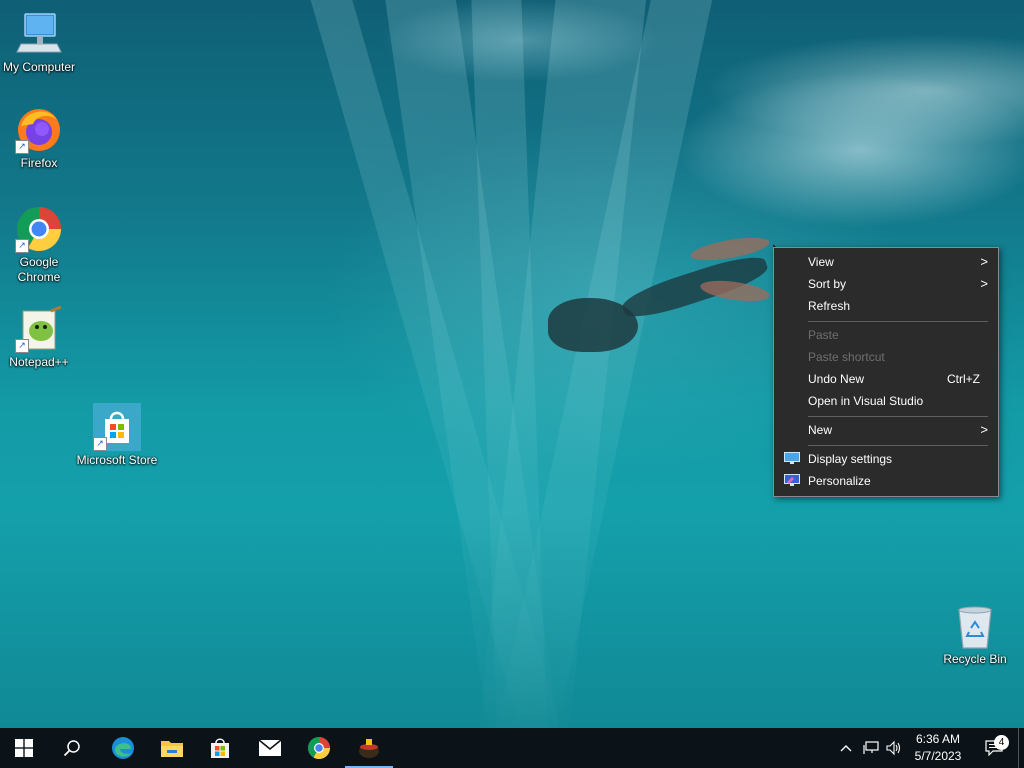 The image size is (1024, 768). What do you see at coordinates (886, 459) in the screenshot?
I see `menu-item-display-settings: Display settings` at bounding box center [886, 459].